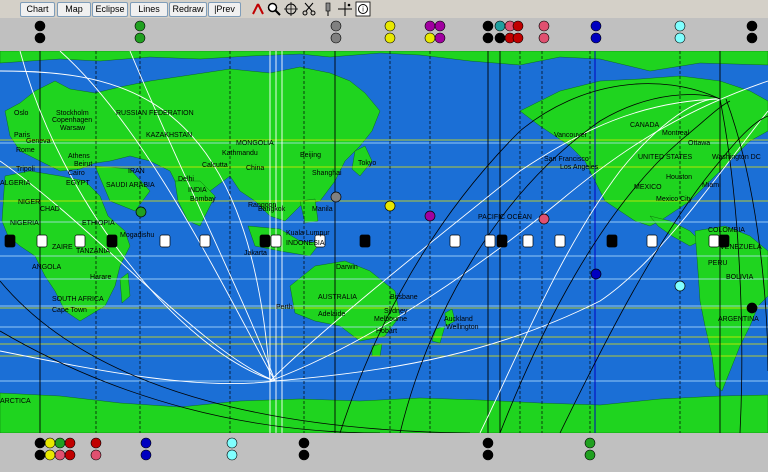 The image size is (768, 472). What do you see at coordinates (665, 157) in the screenshot?
I see `city-label: UNITED STATES` at bounding box center [665, 157].